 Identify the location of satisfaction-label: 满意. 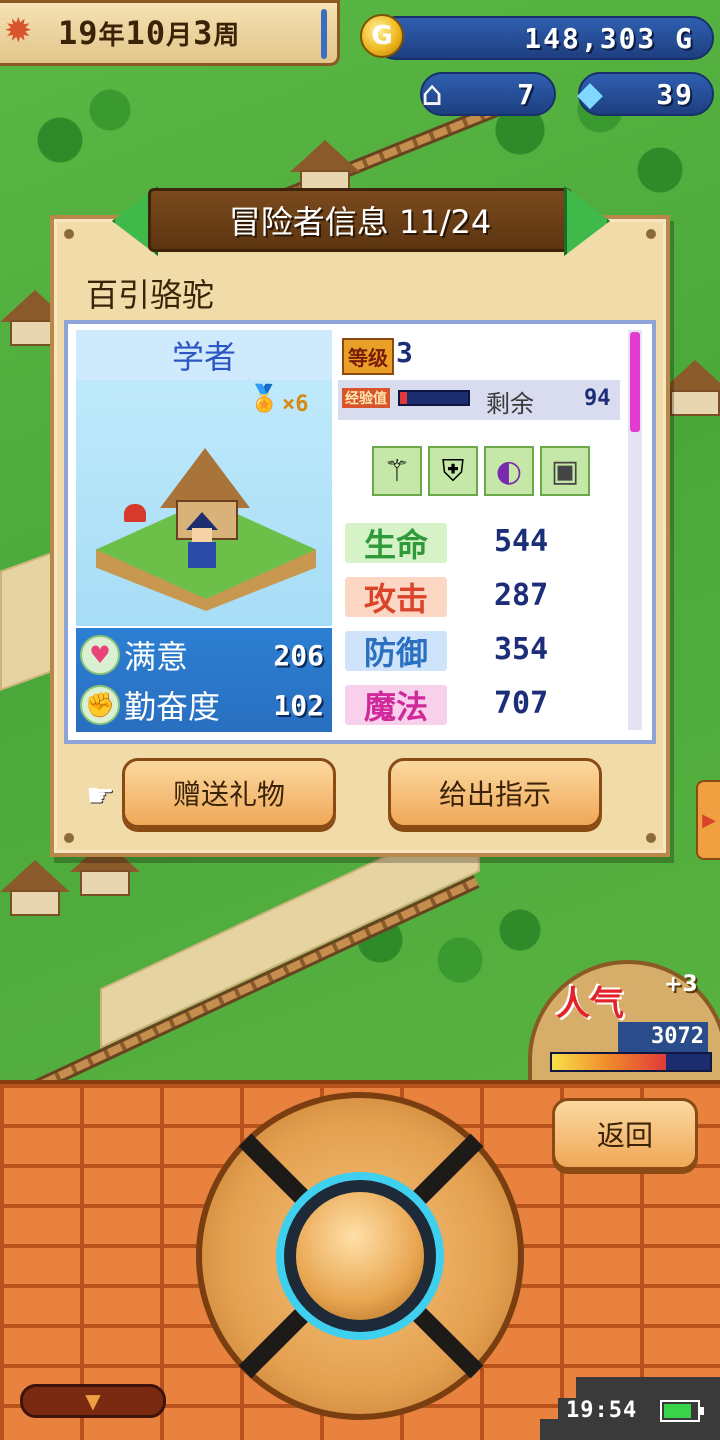
(156, 657).